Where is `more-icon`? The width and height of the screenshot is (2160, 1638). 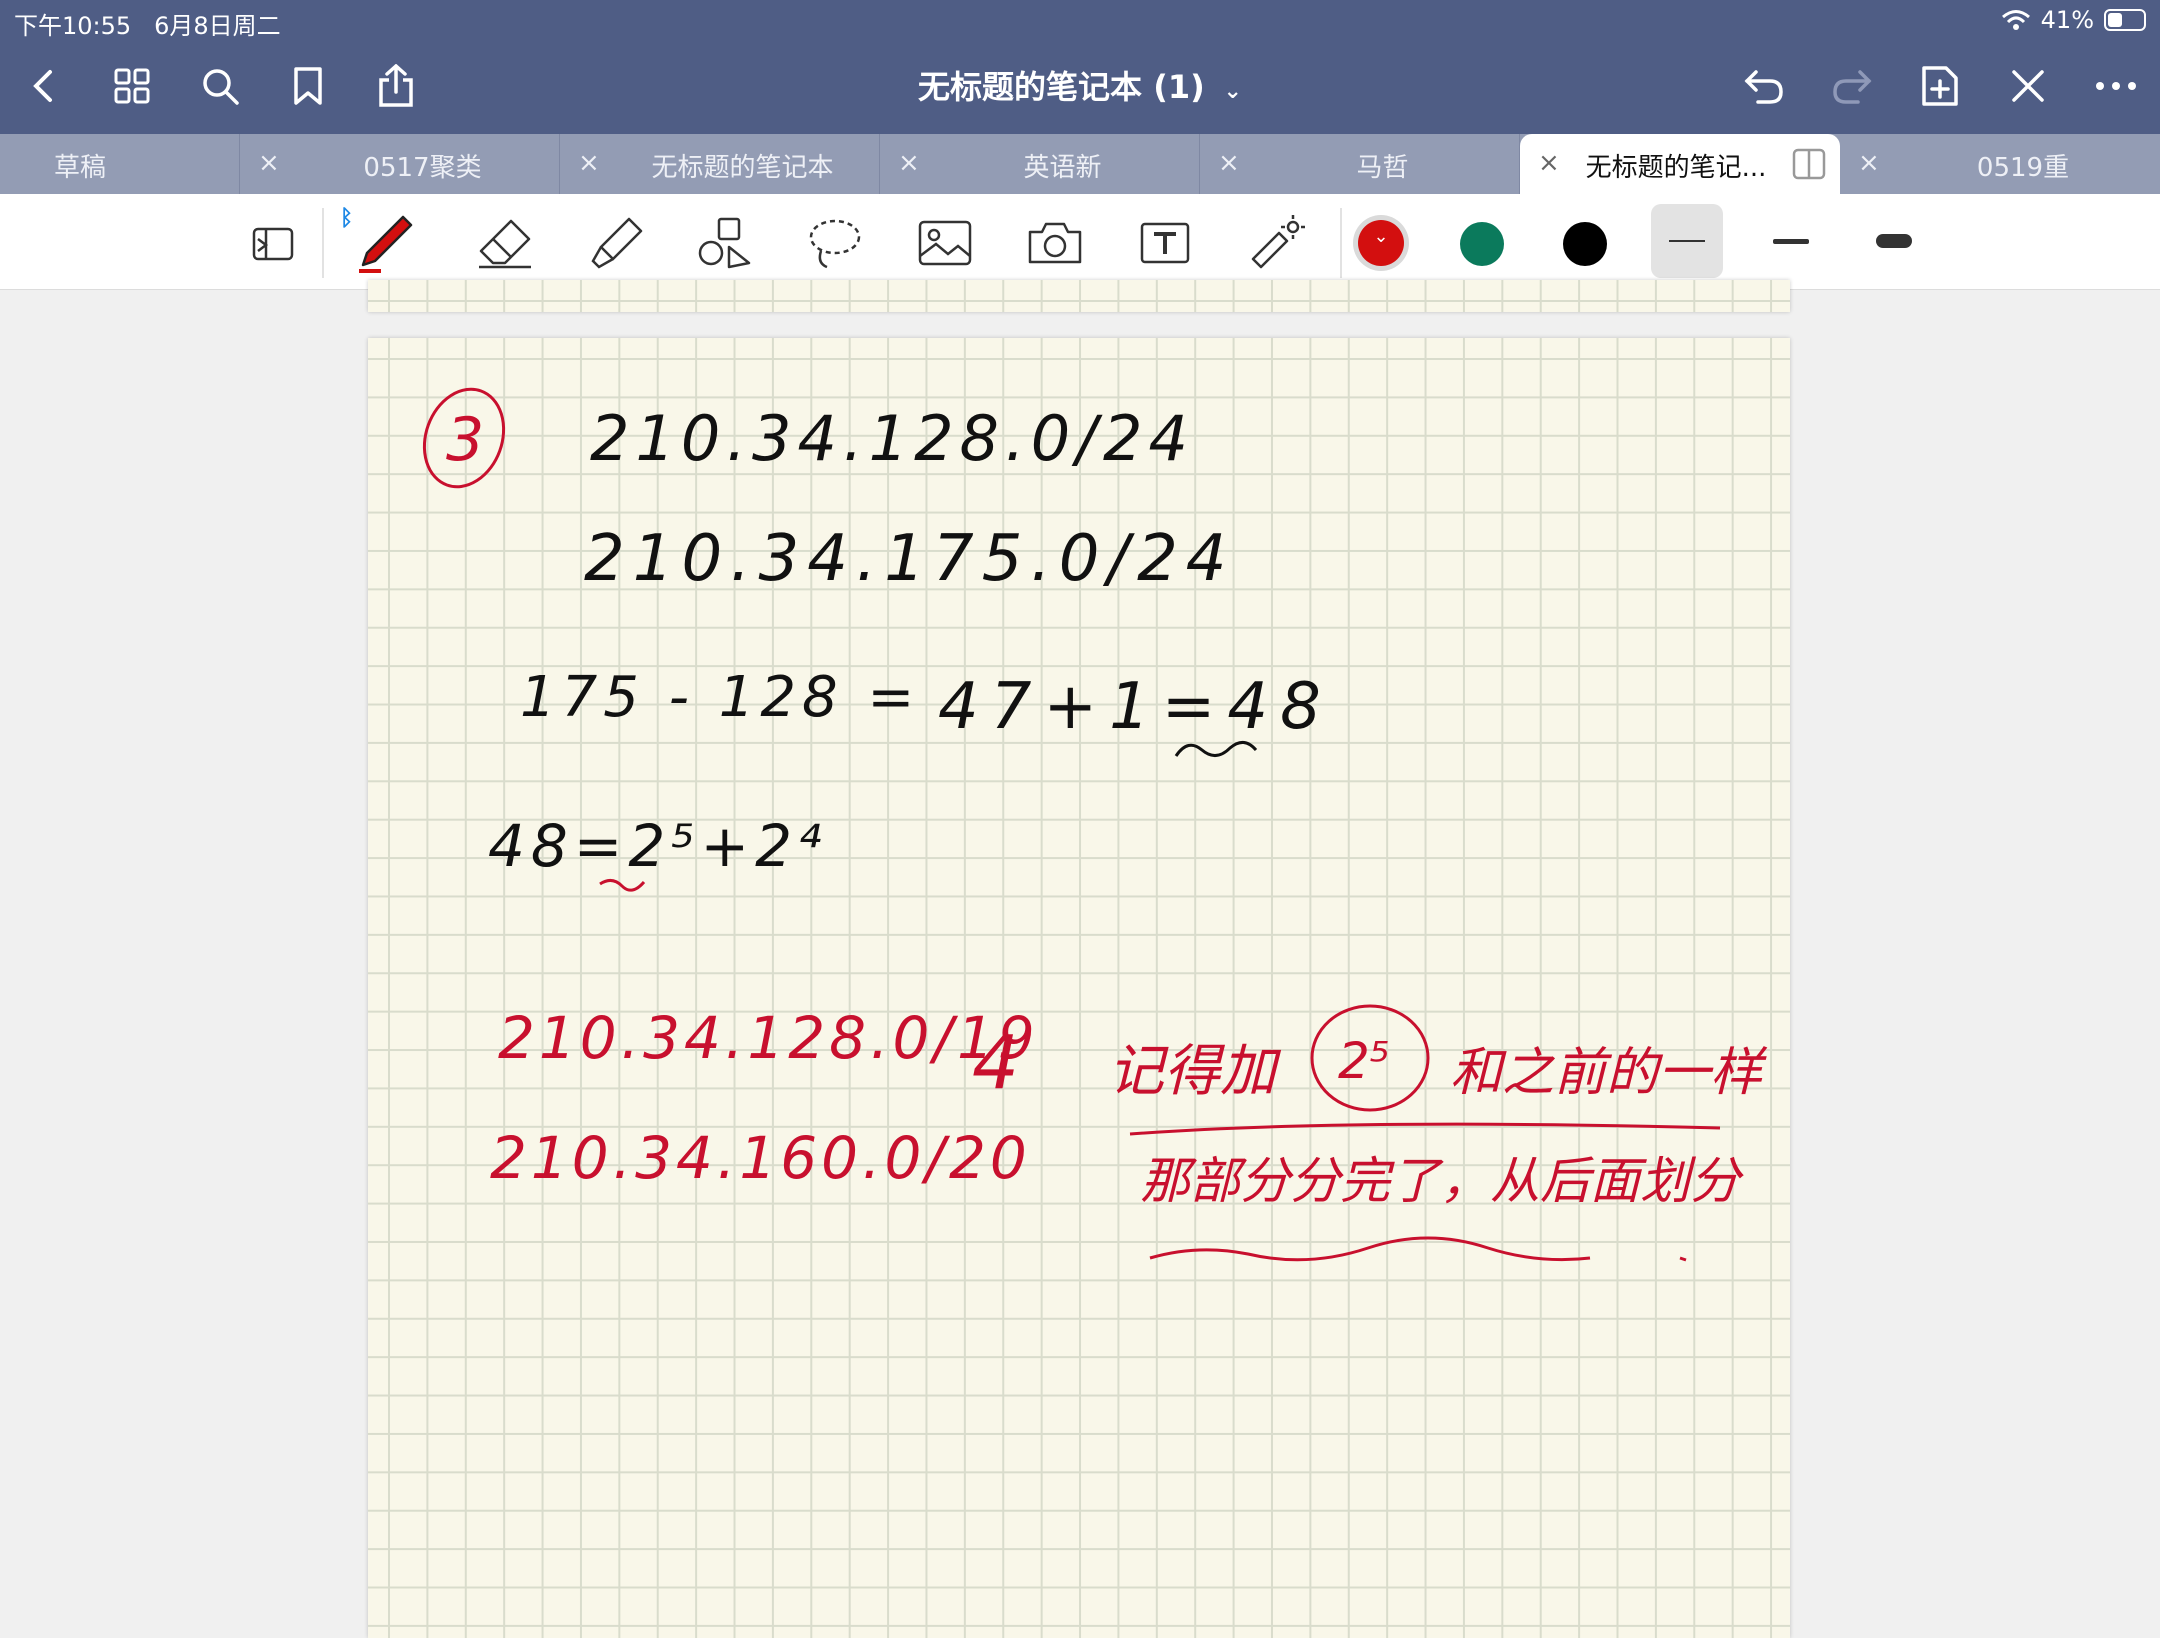
more-icon is located at coordinates (2116, 86).